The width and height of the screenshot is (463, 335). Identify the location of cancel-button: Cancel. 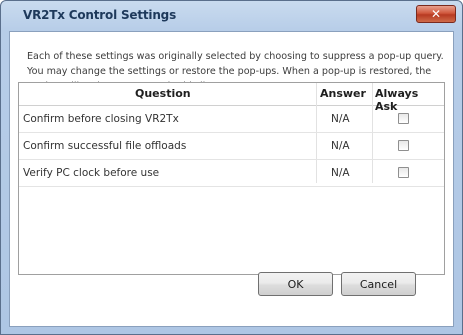
(378, 284).